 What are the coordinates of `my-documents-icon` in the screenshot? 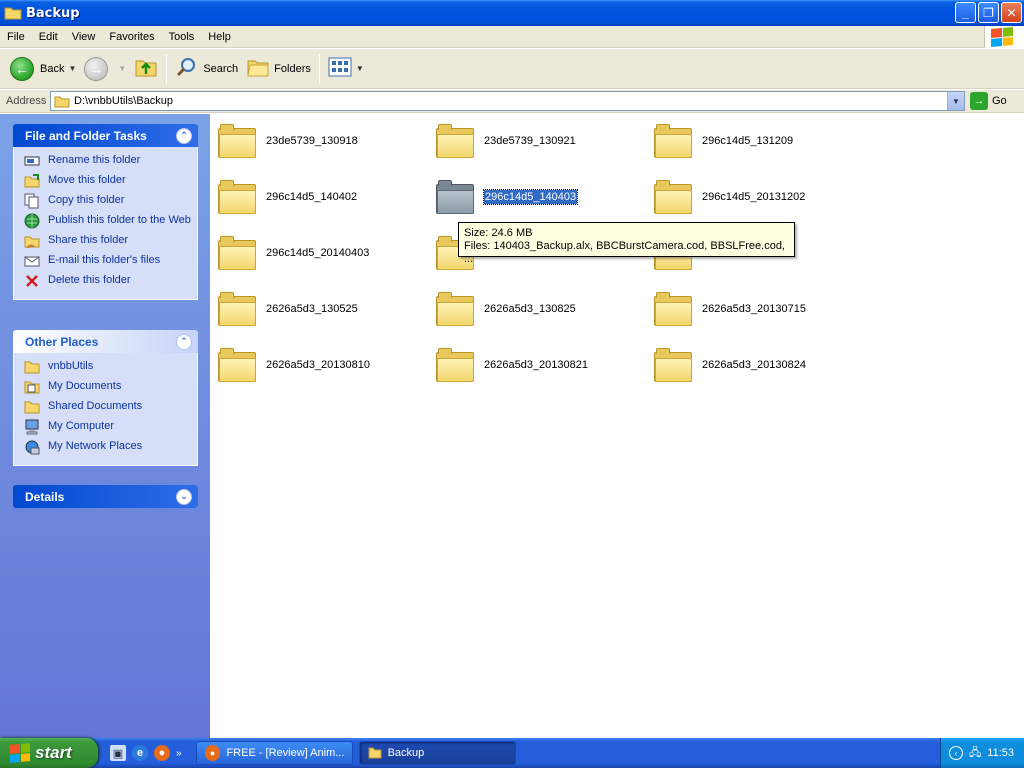 It's located at (32, 387).